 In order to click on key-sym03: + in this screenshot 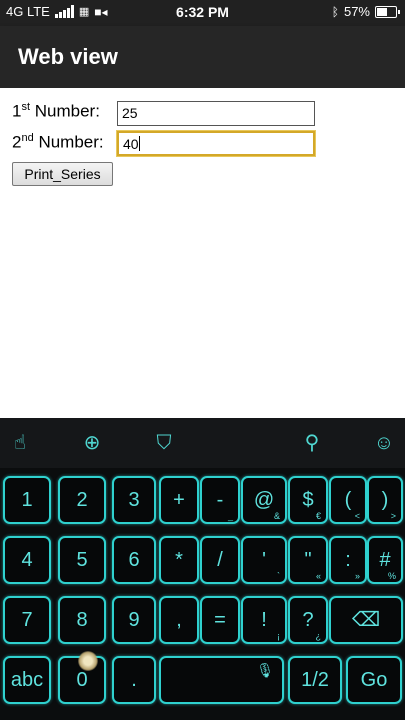, I will do `click(179, 500)`.